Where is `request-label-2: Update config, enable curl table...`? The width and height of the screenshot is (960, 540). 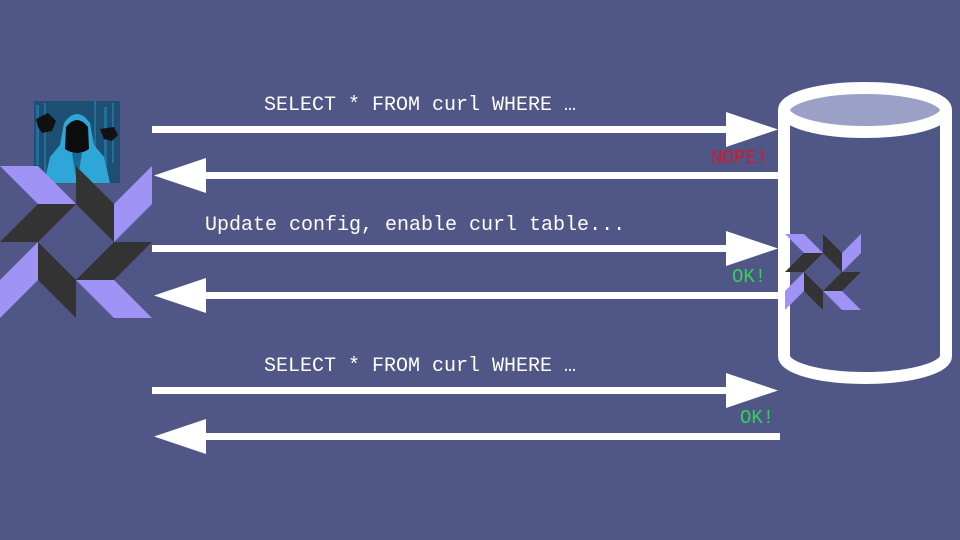
request-label-2: Update config, enable curl table... is located at coordinates (415, 225).